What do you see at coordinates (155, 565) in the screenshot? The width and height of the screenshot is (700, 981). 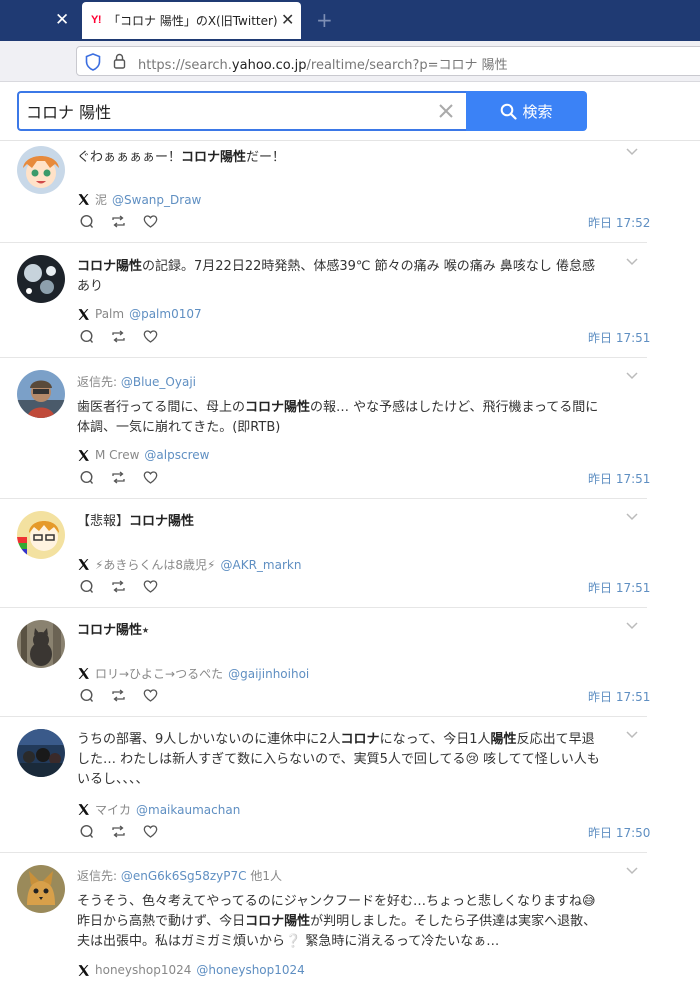 I see `author-name: ⚡あきらくんは8歳児⚡` at bounding box center [155, 565].